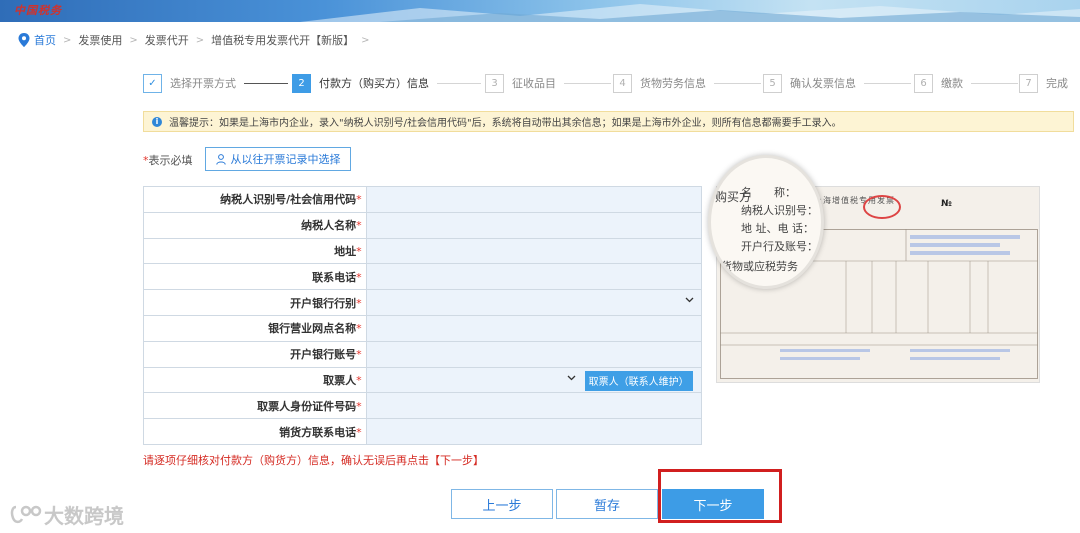 This screenshot has height=533, width=1080. I want to click on step-number: 4, so click(622, 83).